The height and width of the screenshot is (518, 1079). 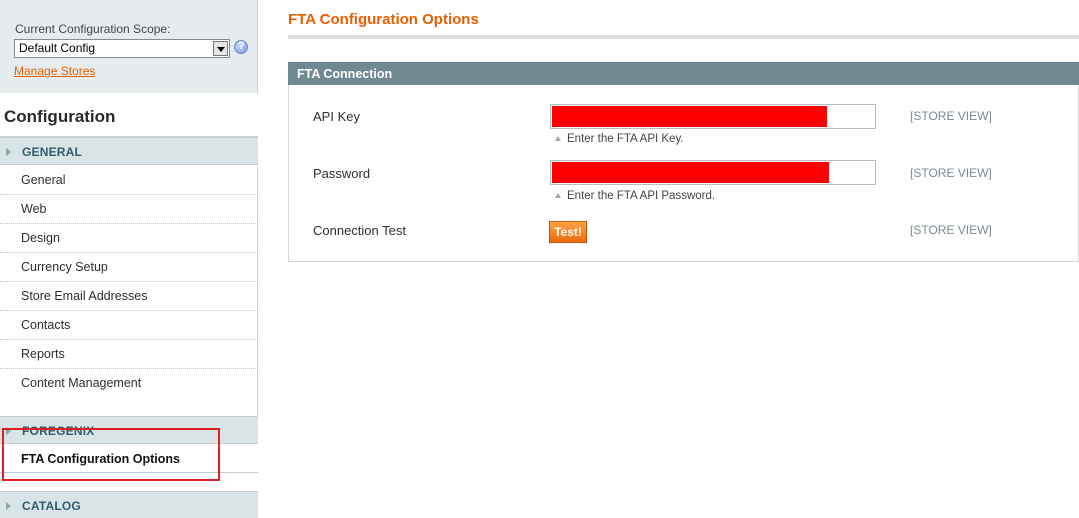 What do you see at coordinates (129, 504) in the screenshot?
I see `section-catalog: CATALOG` at bounding box center [129, 504].